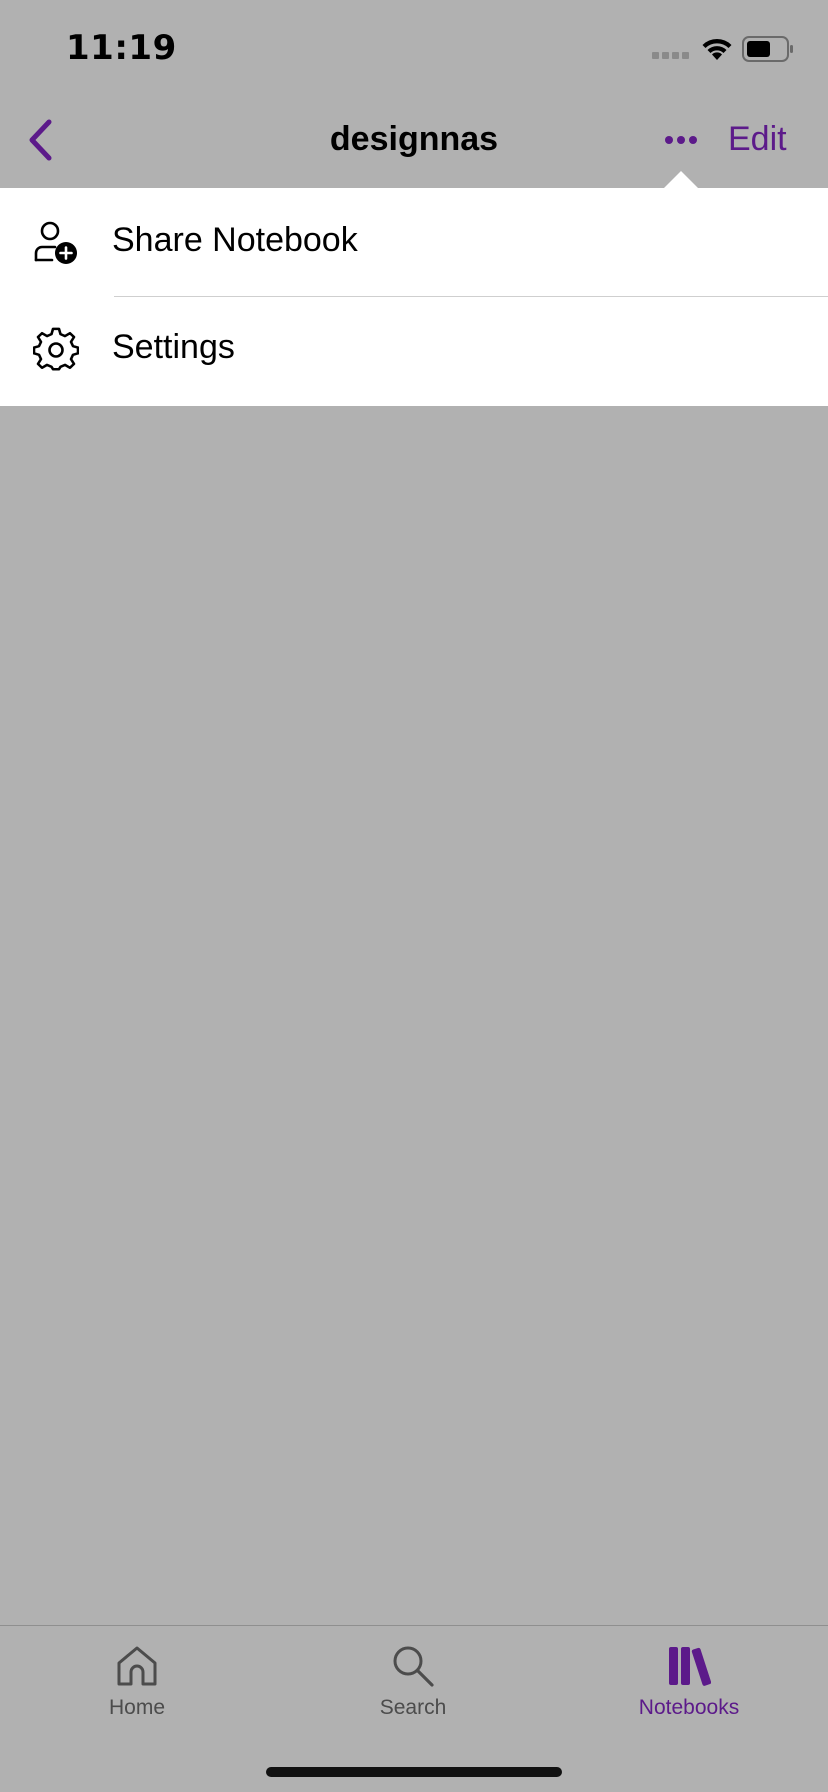 This screenshot has height=1792, width=828. What do you see at coordinates (689, 1707) in the screenshot?
I see `tab-notebooks-label: Notebooks` at bounding box center [689, 1707].